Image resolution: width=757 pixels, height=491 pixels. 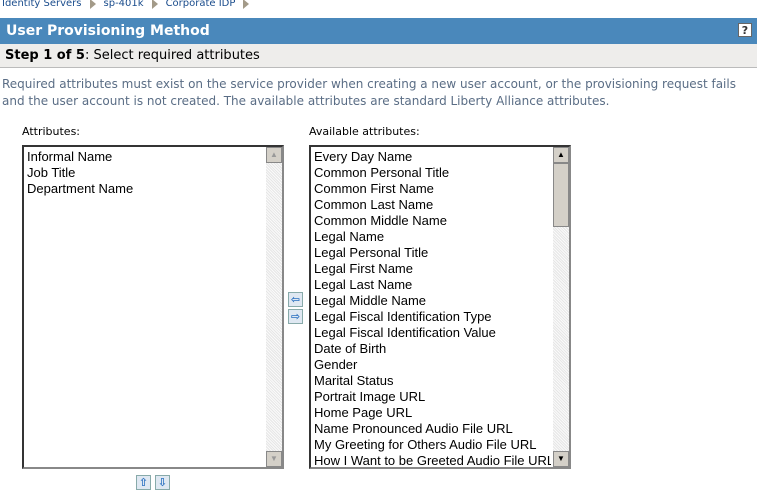 What do you see at coordinates (561, 195) in the screenshot?
I see `scroll-thumb` at bounding box center [561, 195].